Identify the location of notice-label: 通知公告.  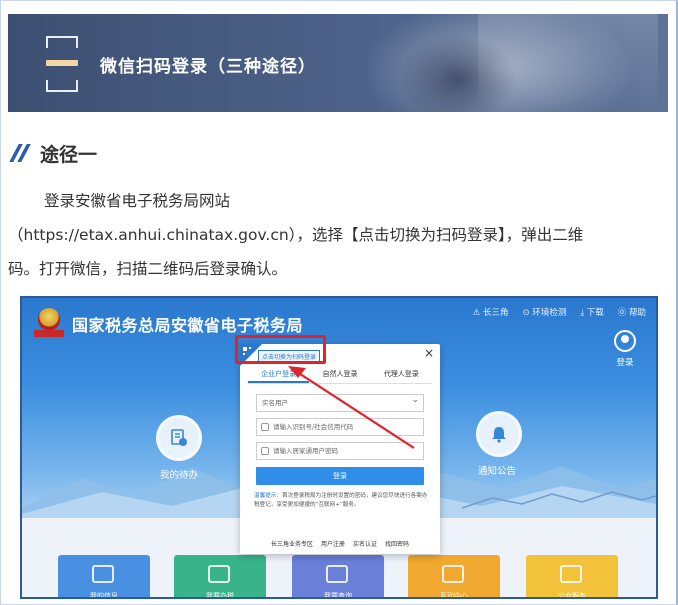
(497, 471).